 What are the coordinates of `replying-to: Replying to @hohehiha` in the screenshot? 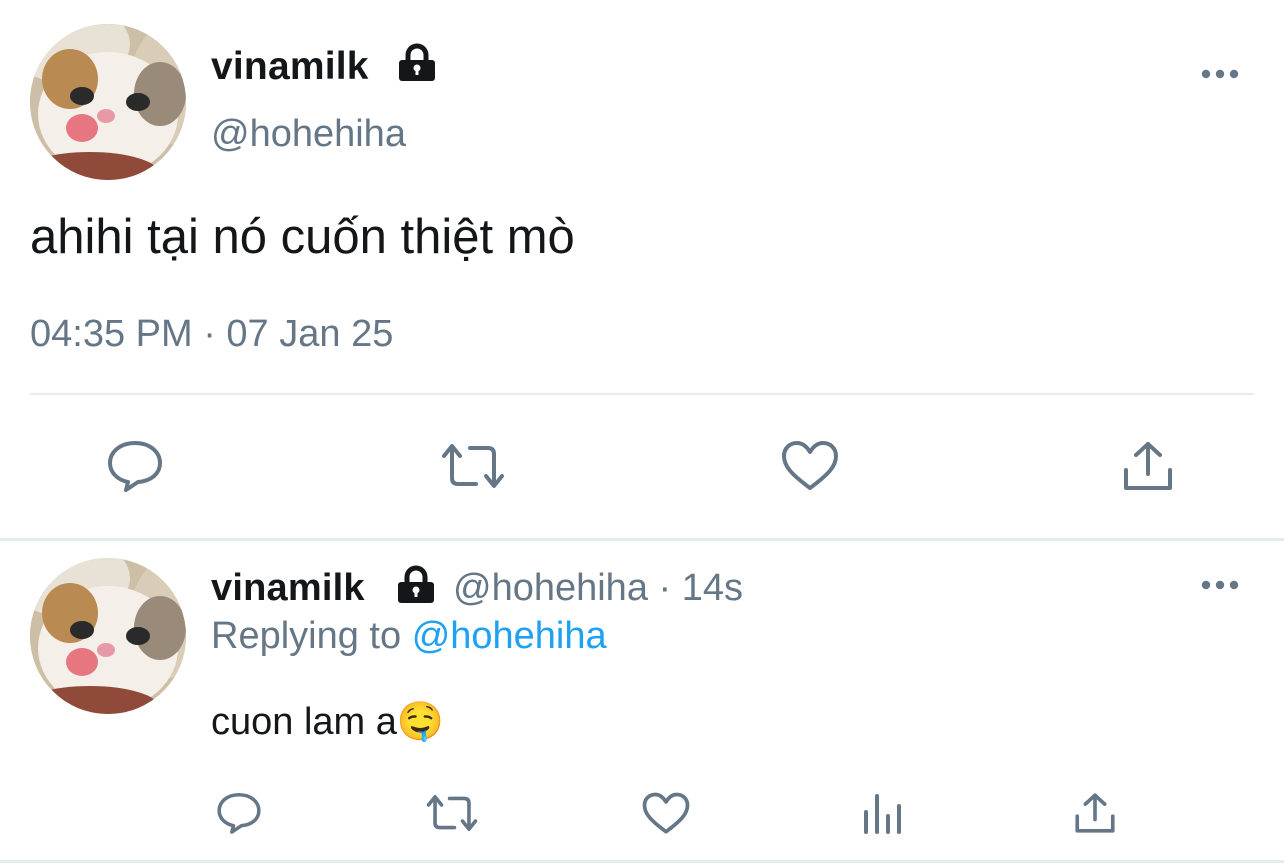 It's located at (409, 636).